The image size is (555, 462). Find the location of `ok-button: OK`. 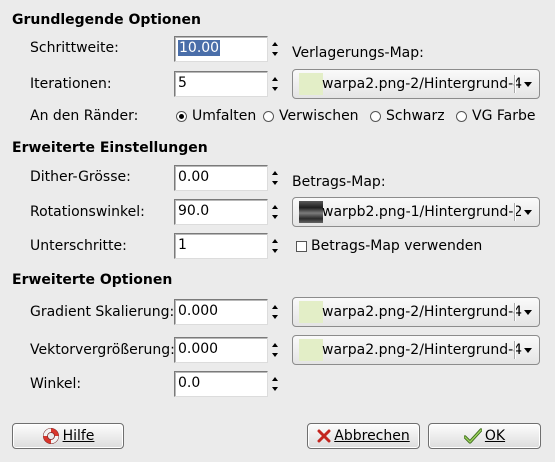

ok-button: OK is located at coordinates (484, 436).